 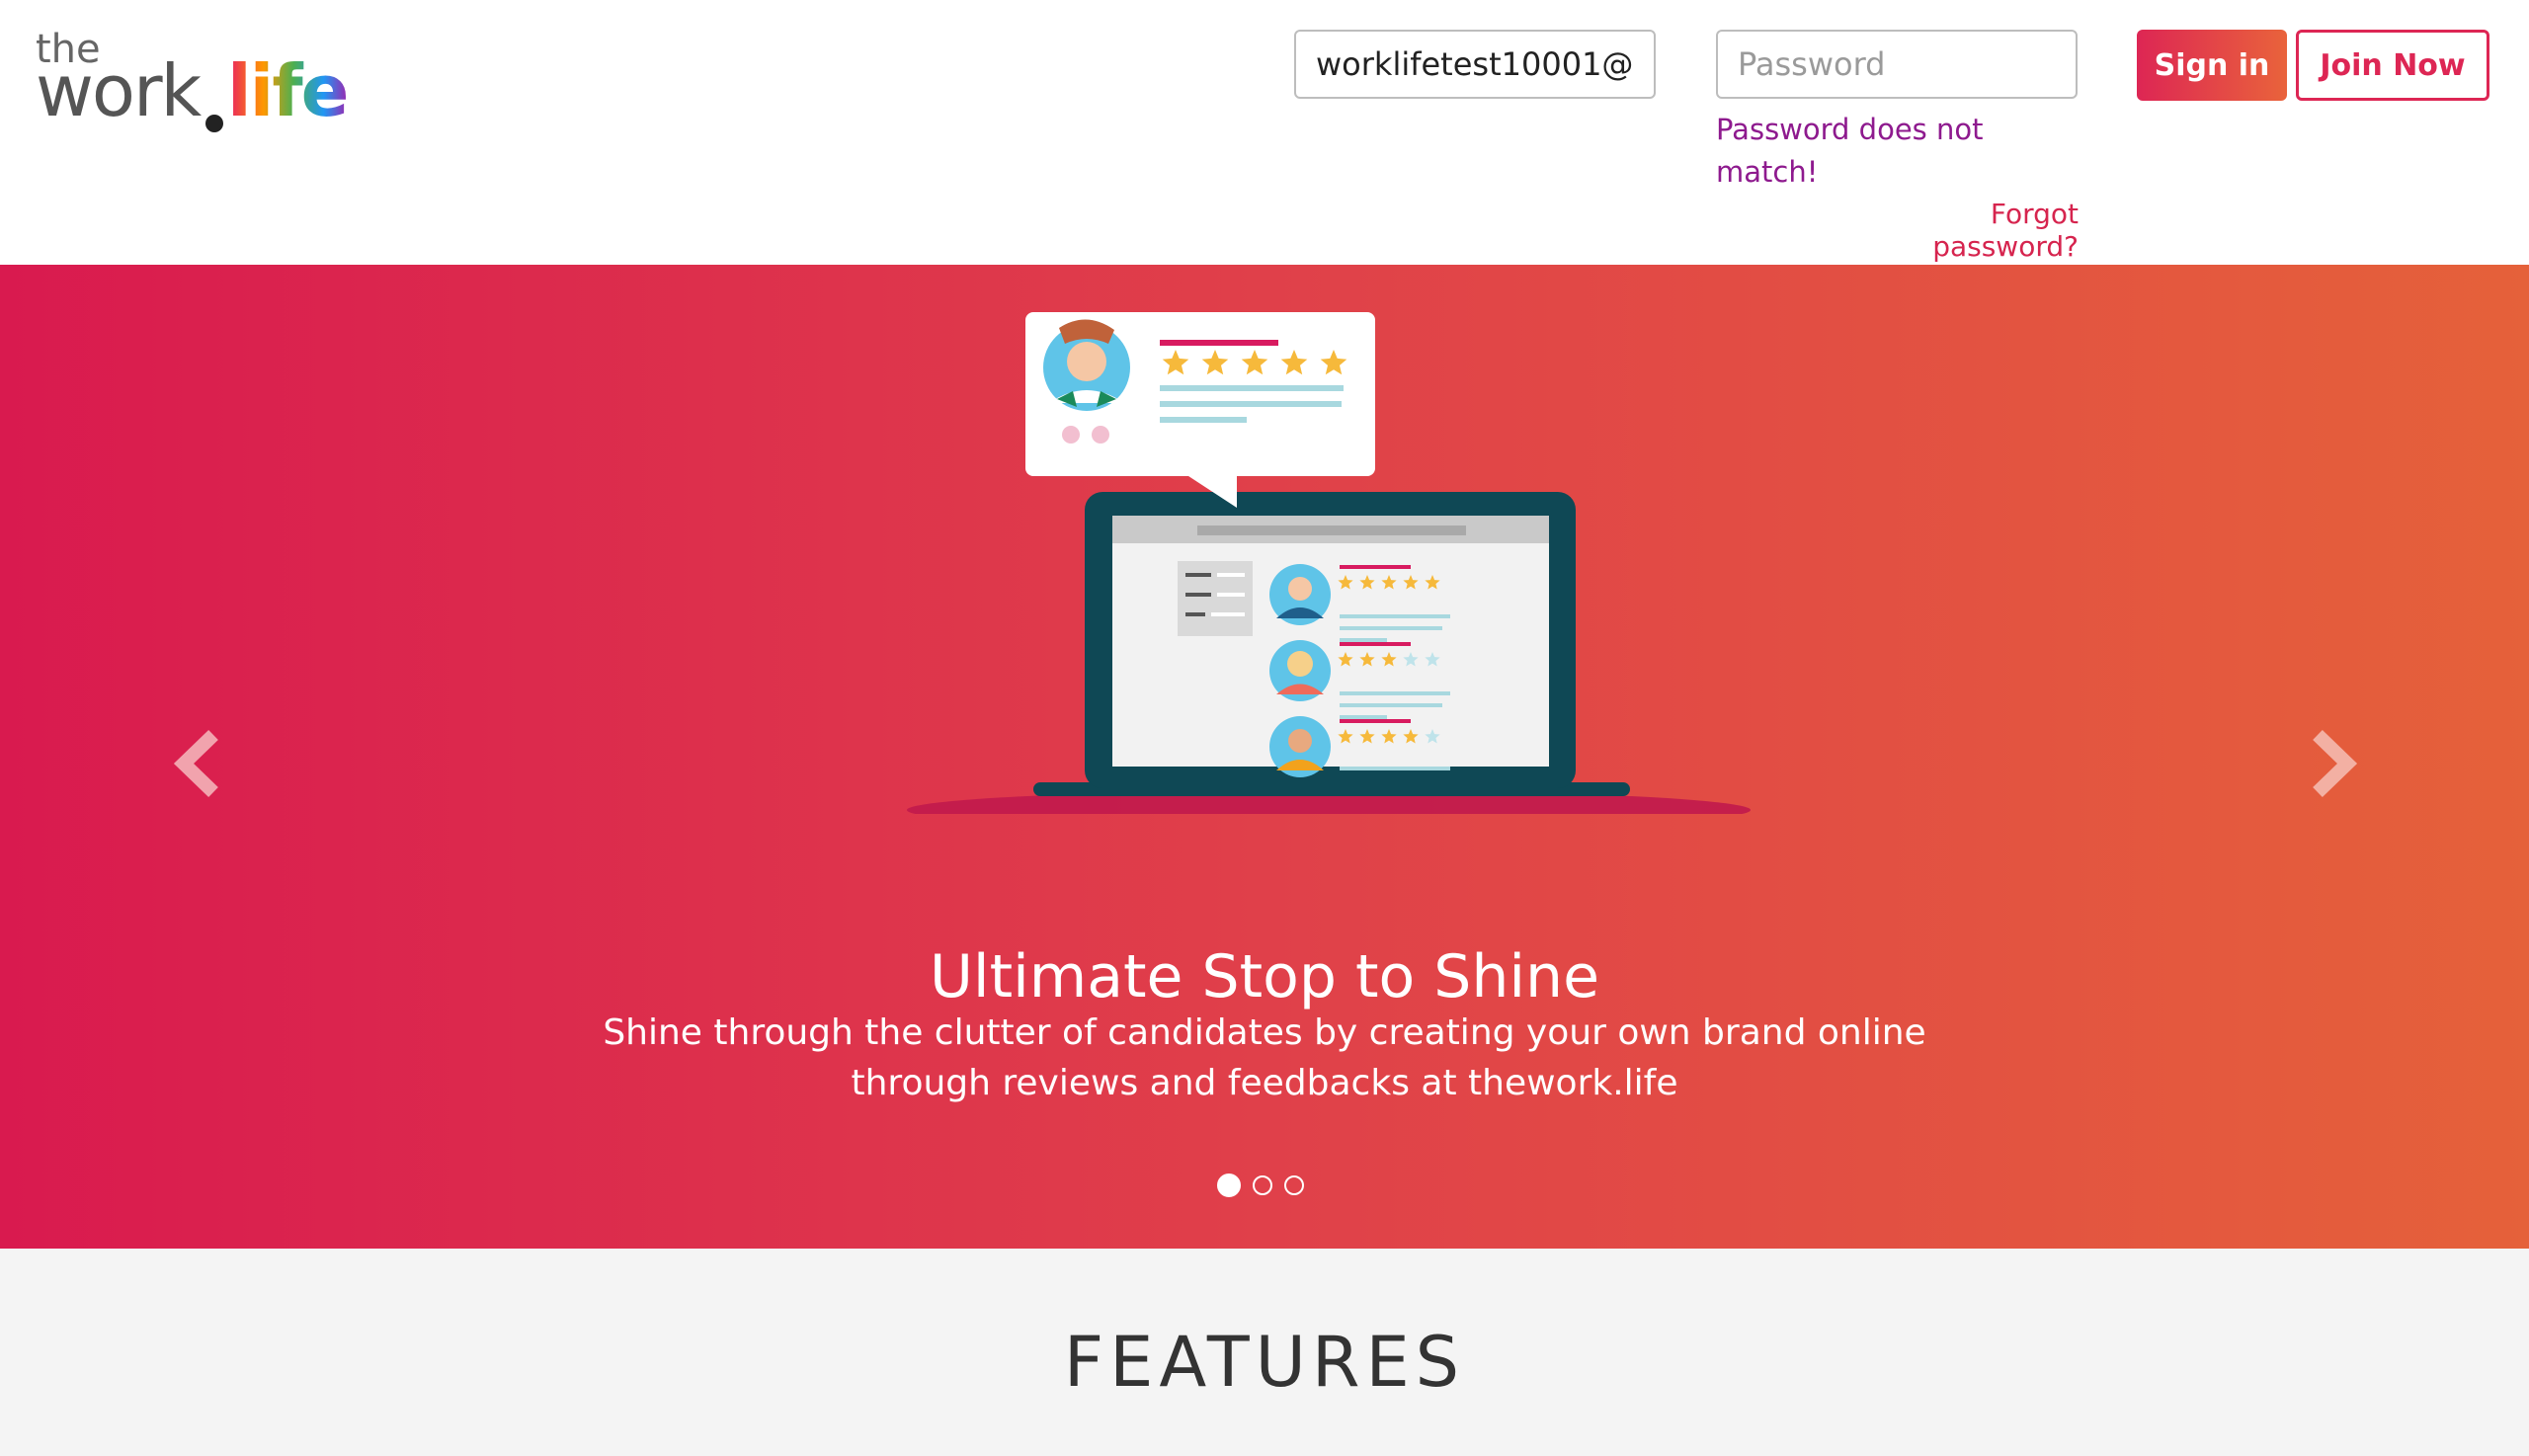 I want to click on sign-in-button: Sign in, so click(x=2212, y=65).